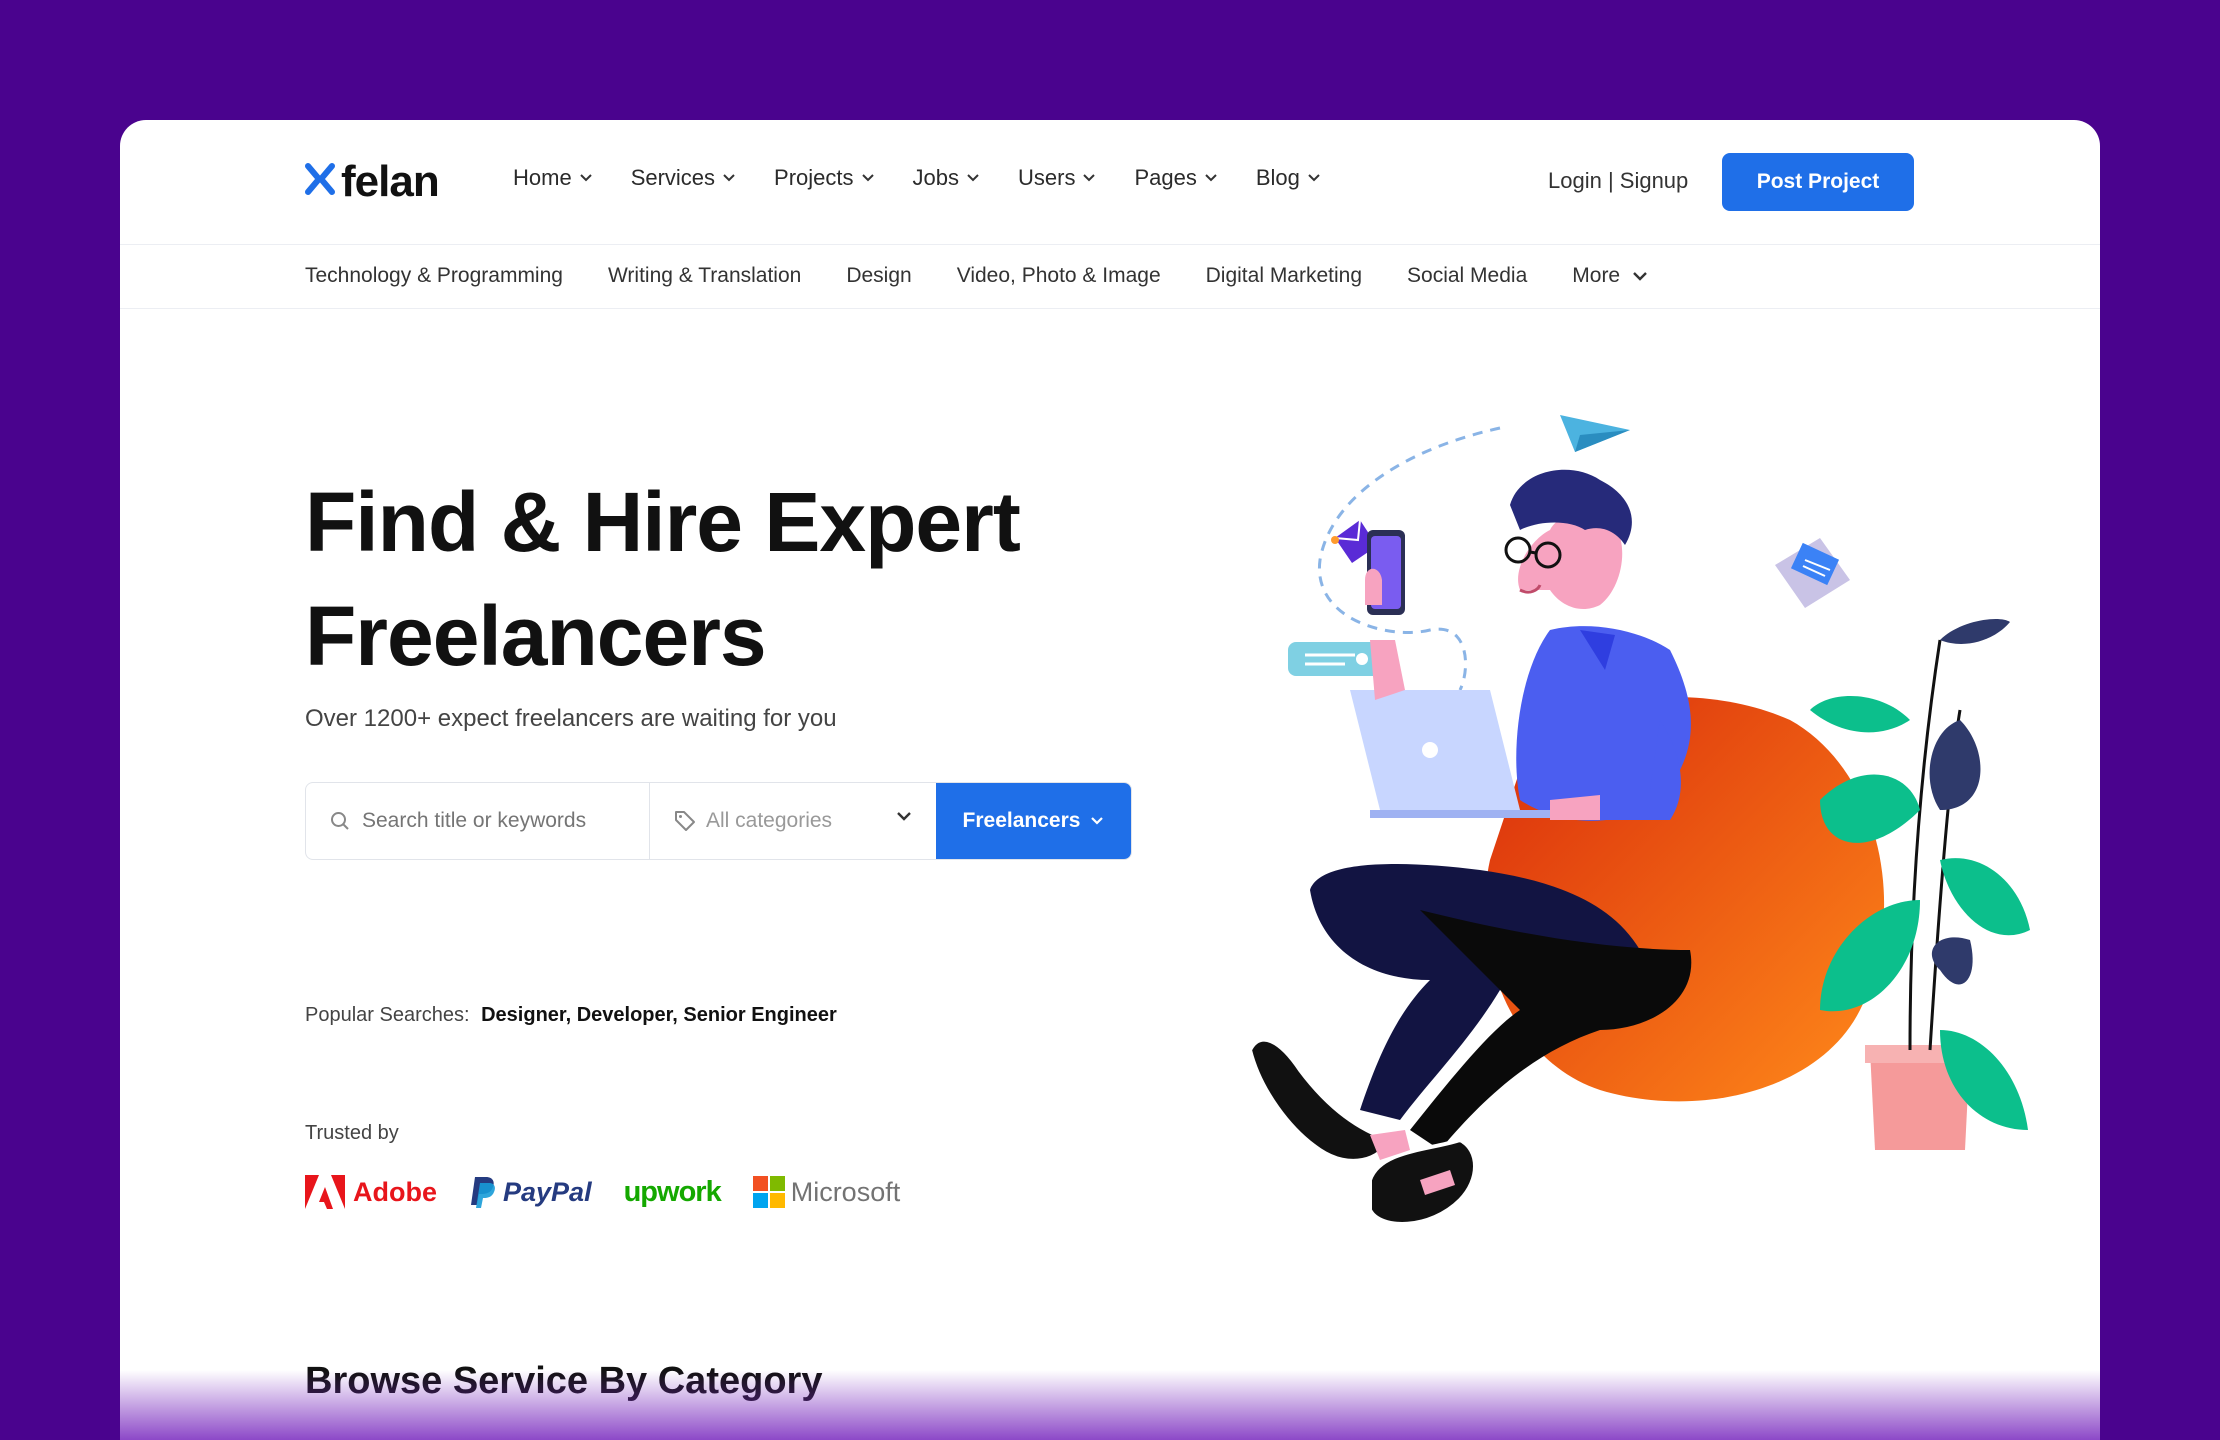 The height and width of the screenshot is (1440, 2220). I want to click on search-icon, so click(340, 821).